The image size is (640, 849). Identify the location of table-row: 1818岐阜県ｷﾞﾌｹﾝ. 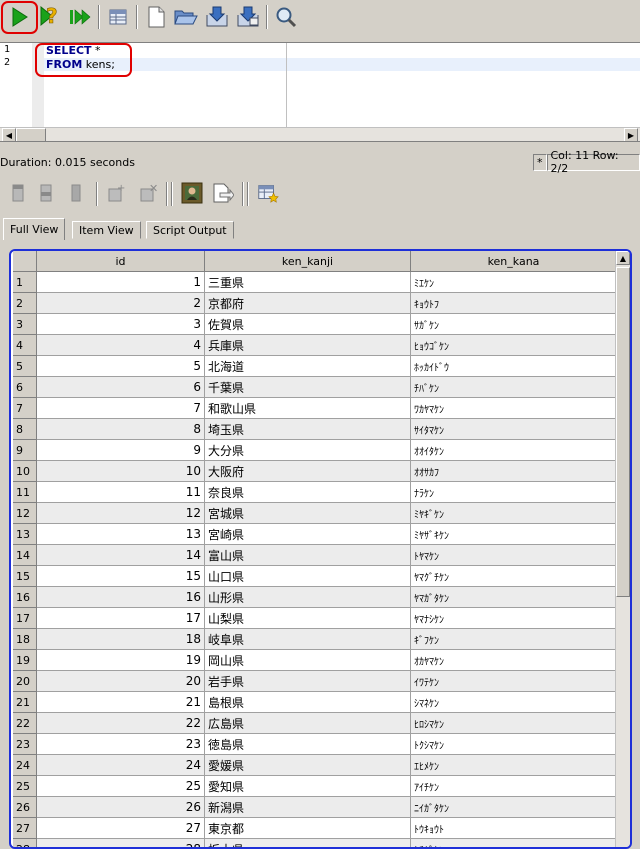
(315, 639).